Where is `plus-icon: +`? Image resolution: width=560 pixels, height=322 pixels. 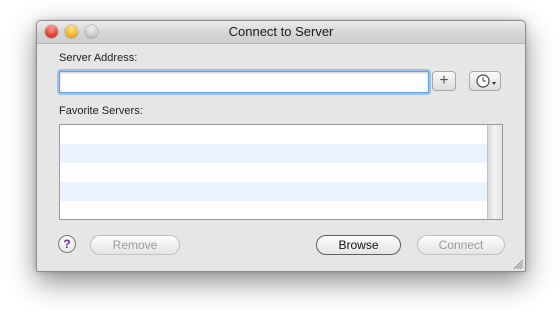 plus-icon: + is located at coordinates (444, 80).